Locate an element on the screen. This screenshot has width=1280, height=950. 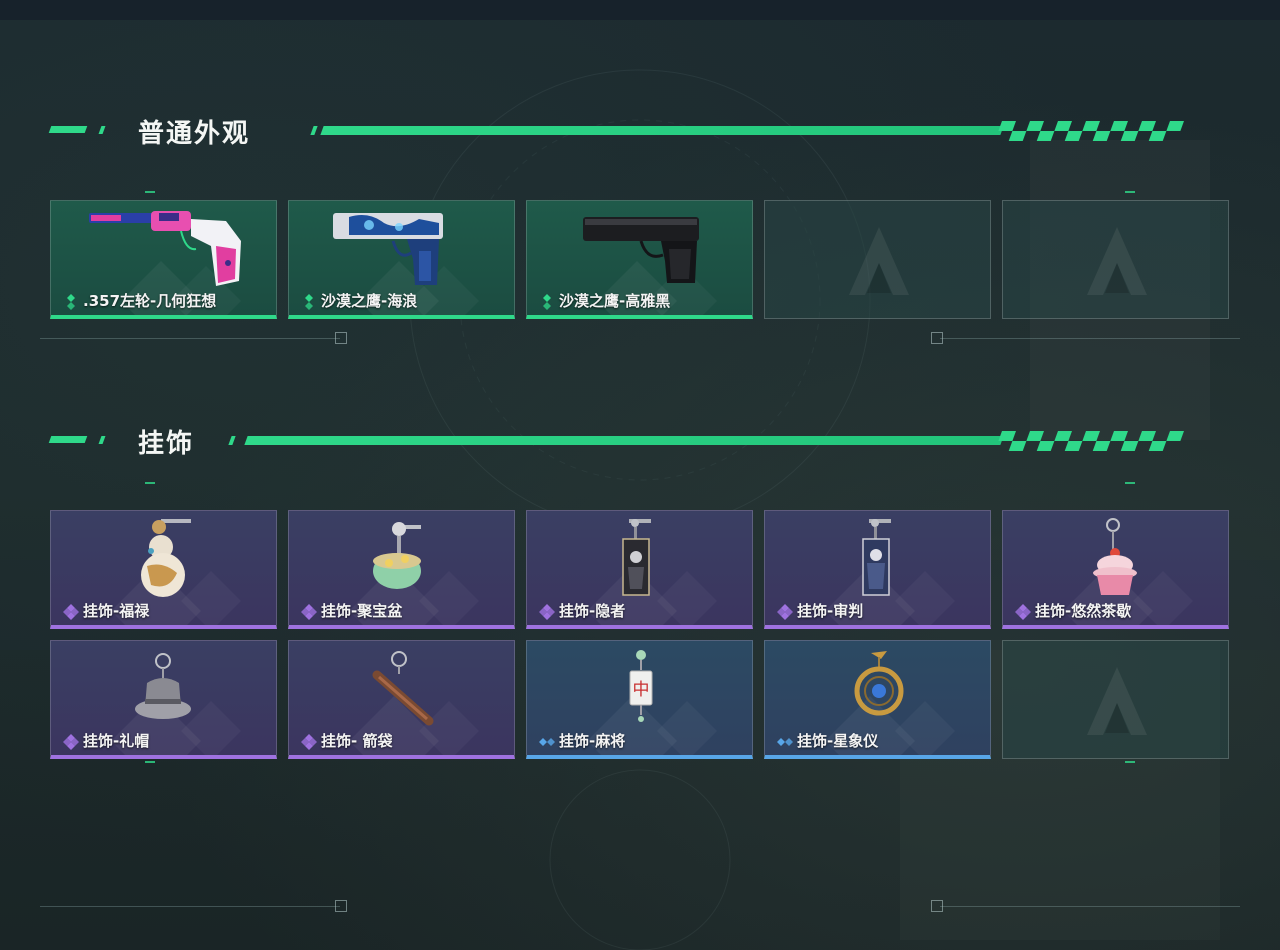
item-tile: 挂饰-福禄 is located at coordinates (163, 569).